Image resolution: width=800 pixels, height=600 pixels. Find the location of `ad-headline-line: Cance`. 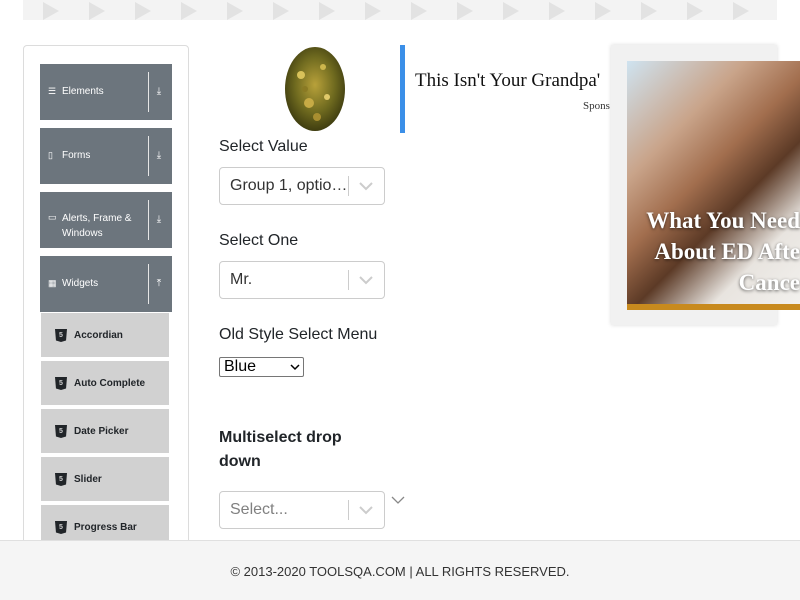

ad-headline-line: Cance is located at coordinates (769, 282).